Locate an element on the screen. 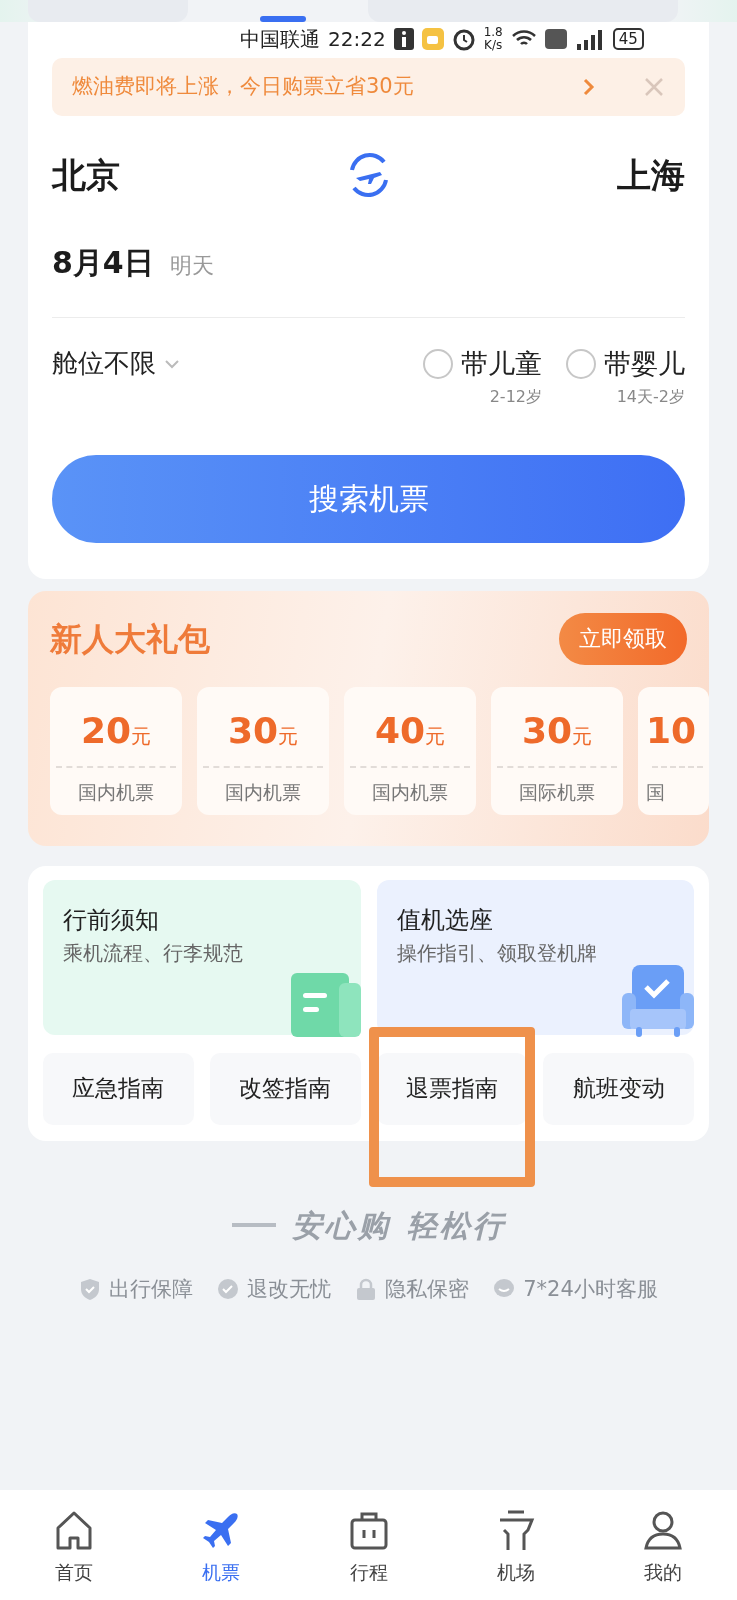  nav-tab: 我的 is located at coordinates (663, 1545).